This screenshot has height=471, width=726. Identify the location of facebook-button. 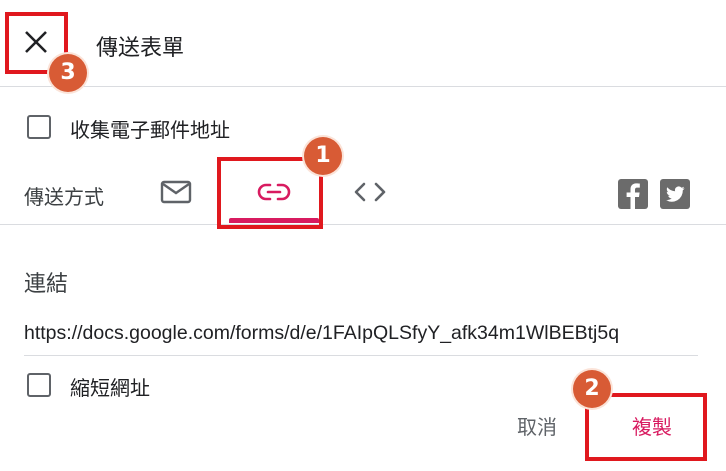
(633, 194).